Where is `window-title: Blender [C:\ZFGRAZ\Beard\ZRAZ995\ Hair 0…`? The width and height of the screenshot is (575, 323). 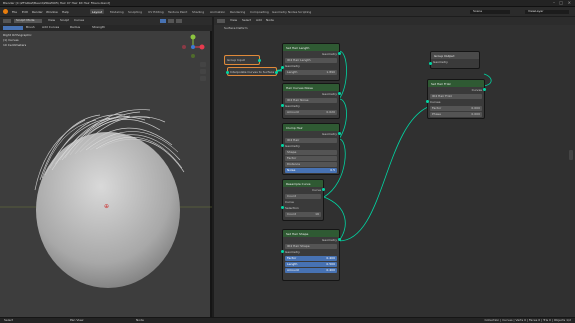 window-title: Blender [C:\ZFGRAZ\Beard\ZRAZ995\ Hair 0… is located at coordinates (57, 3).